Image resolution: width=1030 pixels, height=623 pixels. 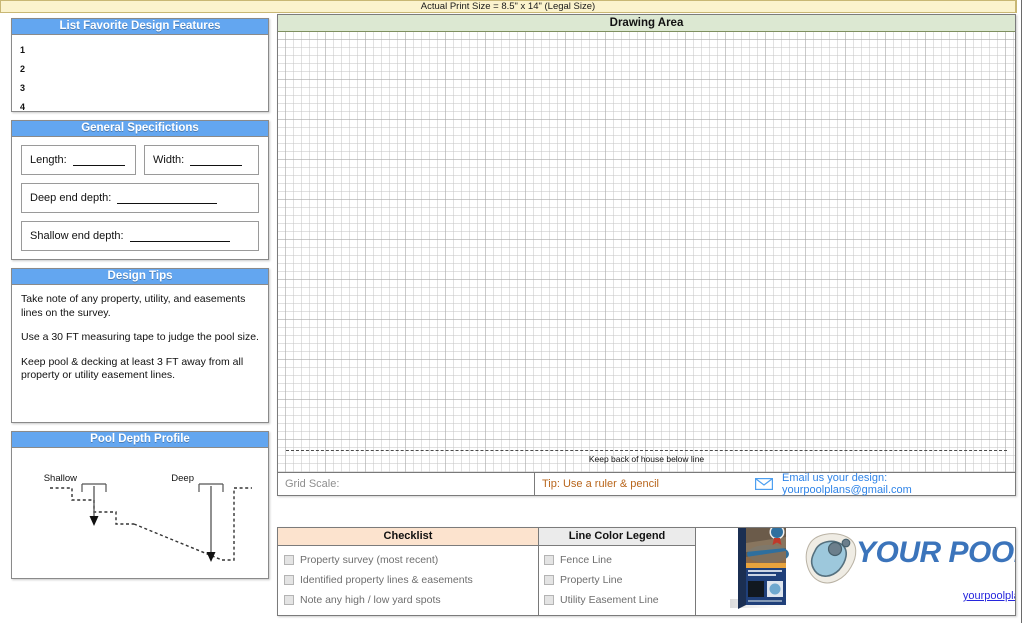 I want to click on house-setback-note: Keep back of house below line, so click(x=646, y=459).